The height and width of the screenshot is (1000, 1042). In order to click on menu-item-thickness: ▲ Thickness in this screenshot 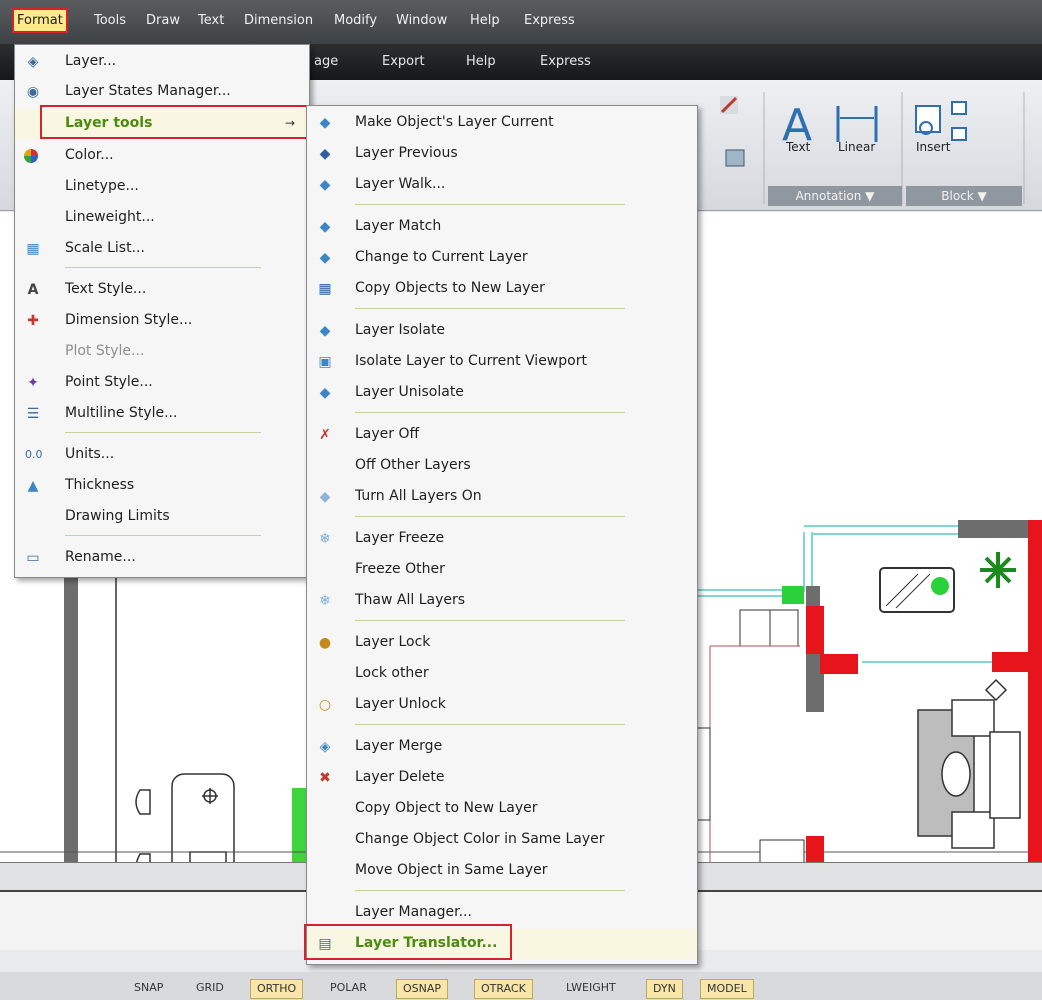, I will do `click(162, 486)`.